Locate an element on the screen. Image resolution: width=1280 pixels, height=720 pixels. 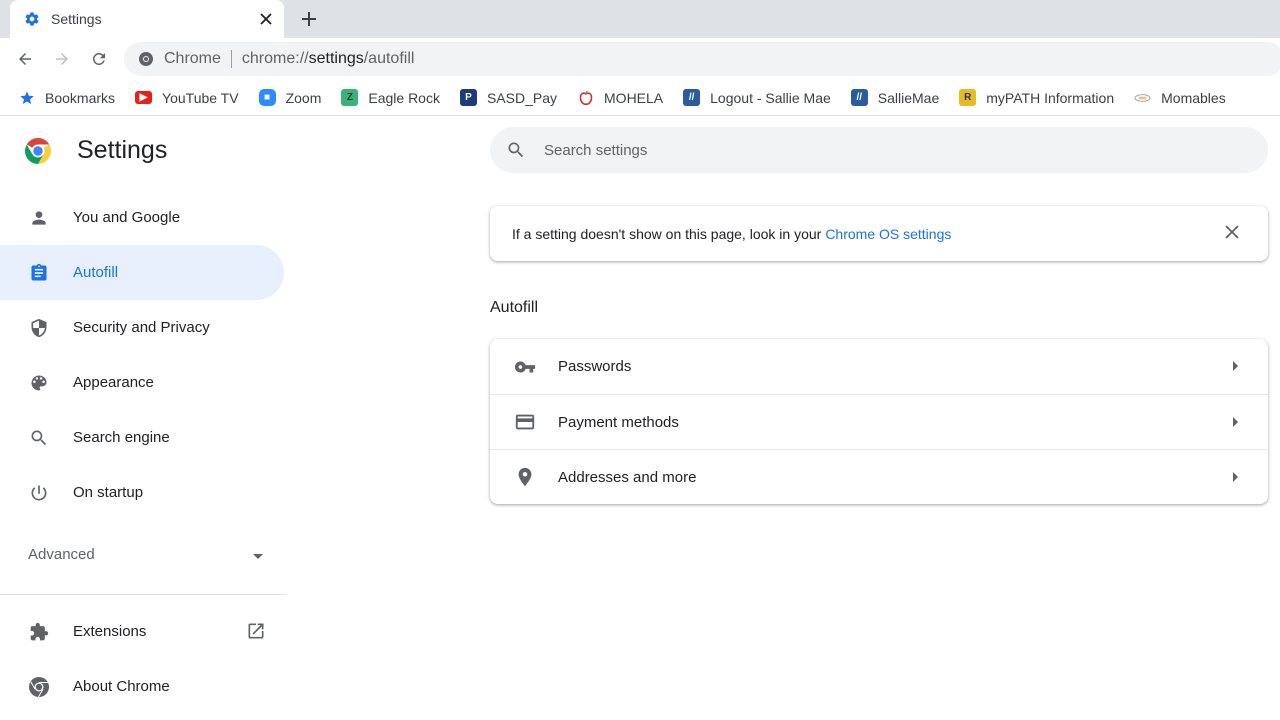
bookmark-bookmarks: Bookmarks is located at coordinates (66, 97).